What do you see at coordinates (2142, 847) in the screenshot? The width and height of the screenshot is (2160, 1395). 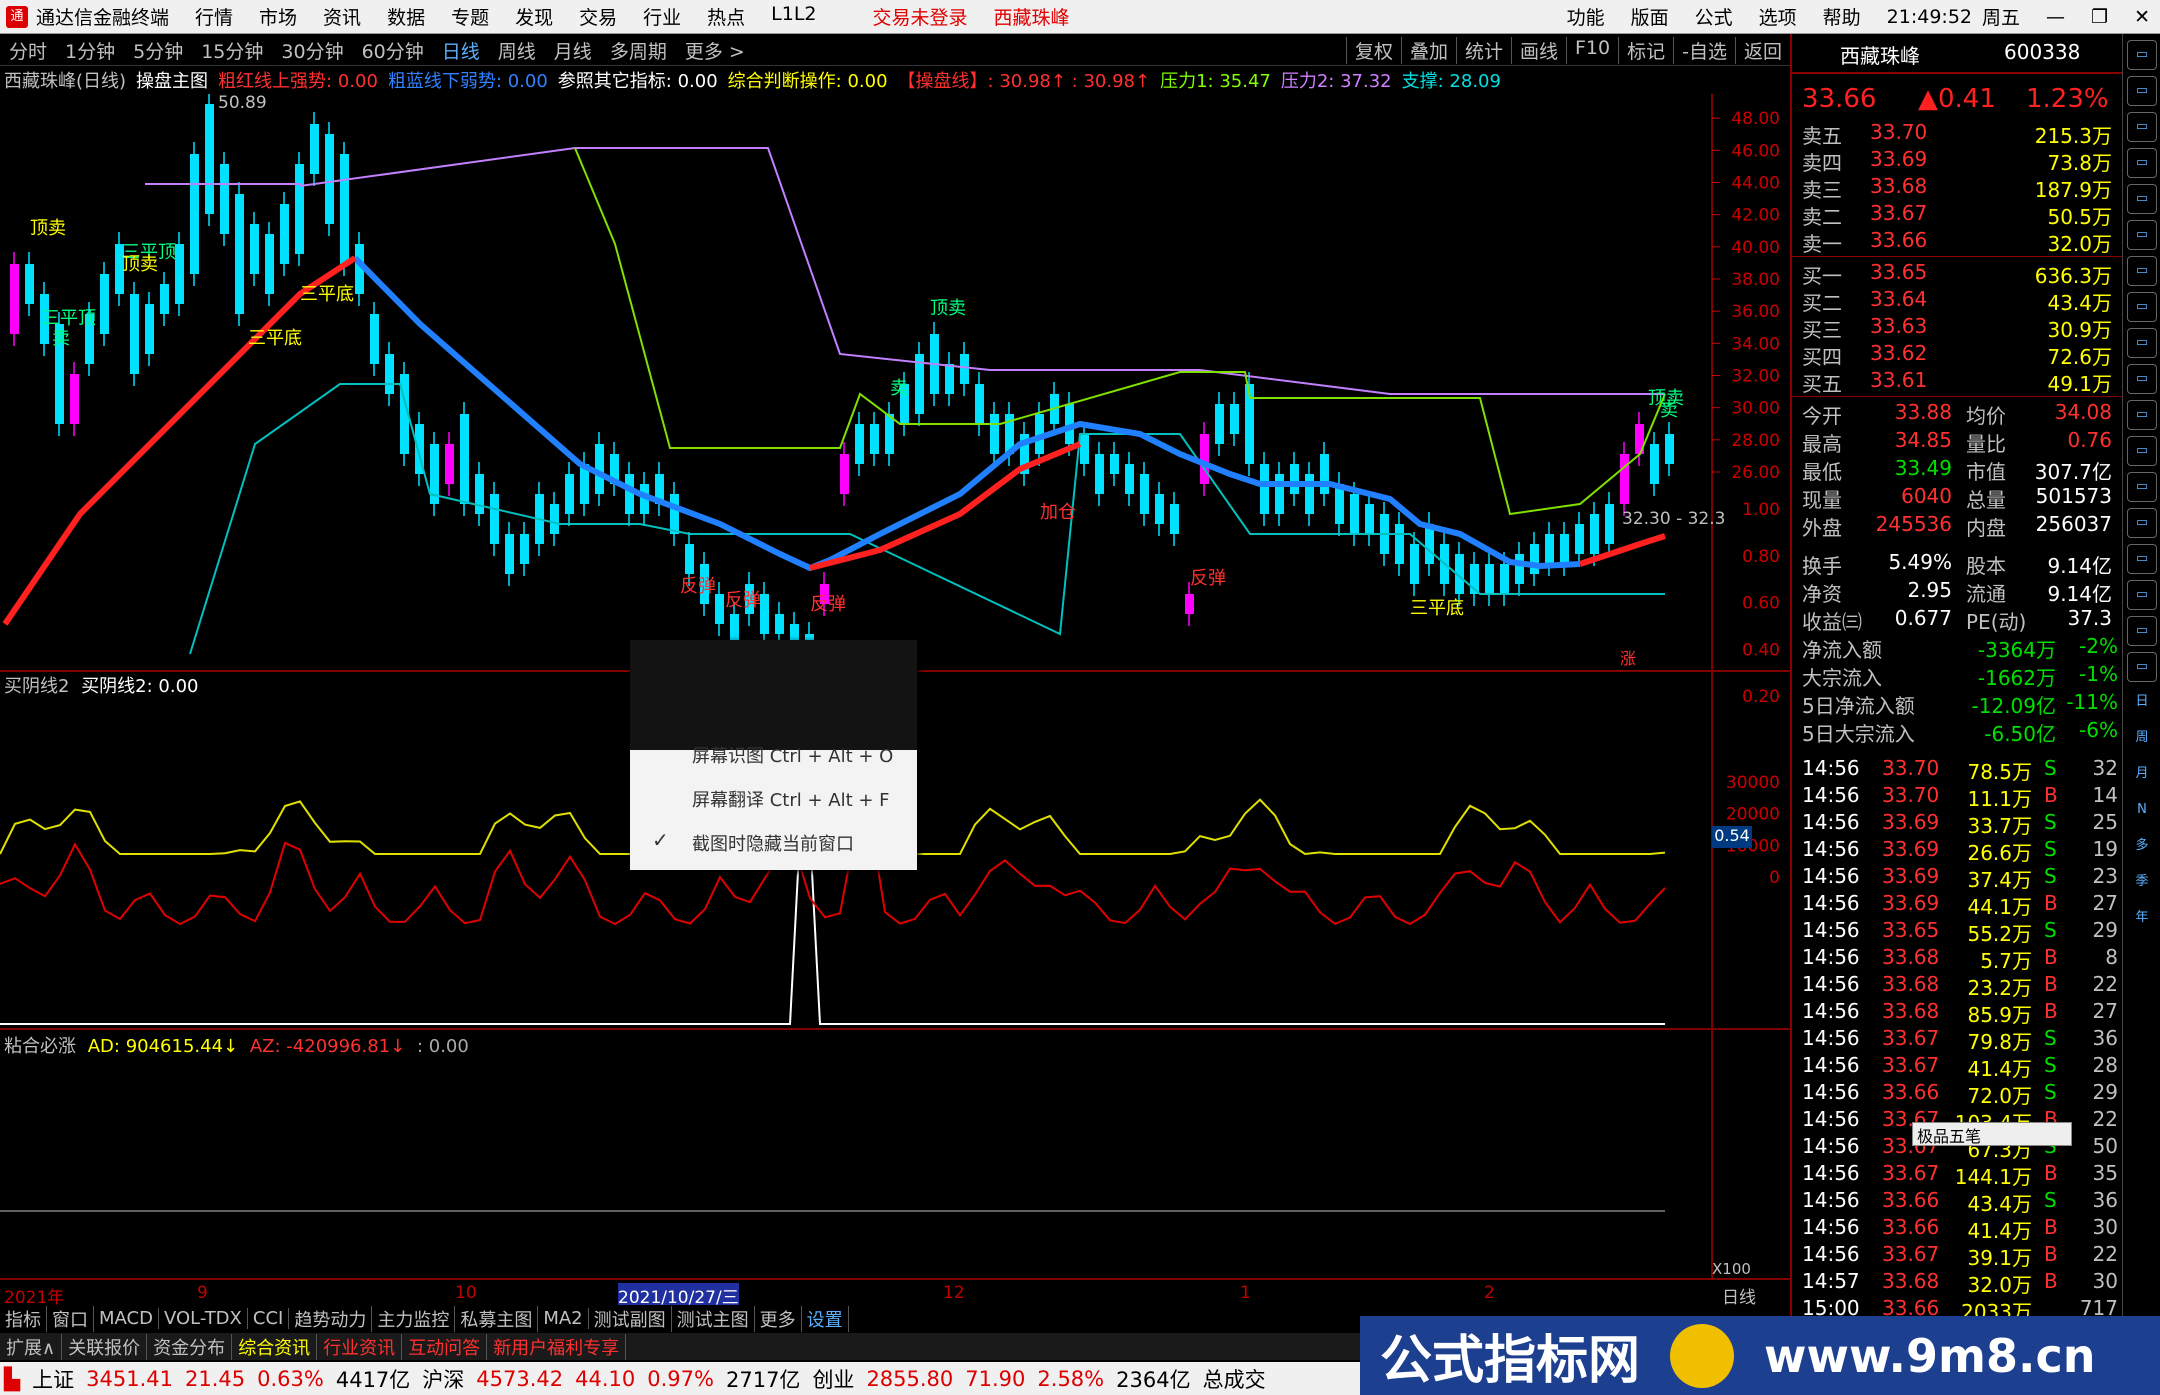 I see `side-period-tab: 多` at bounding box center [2142, 847].